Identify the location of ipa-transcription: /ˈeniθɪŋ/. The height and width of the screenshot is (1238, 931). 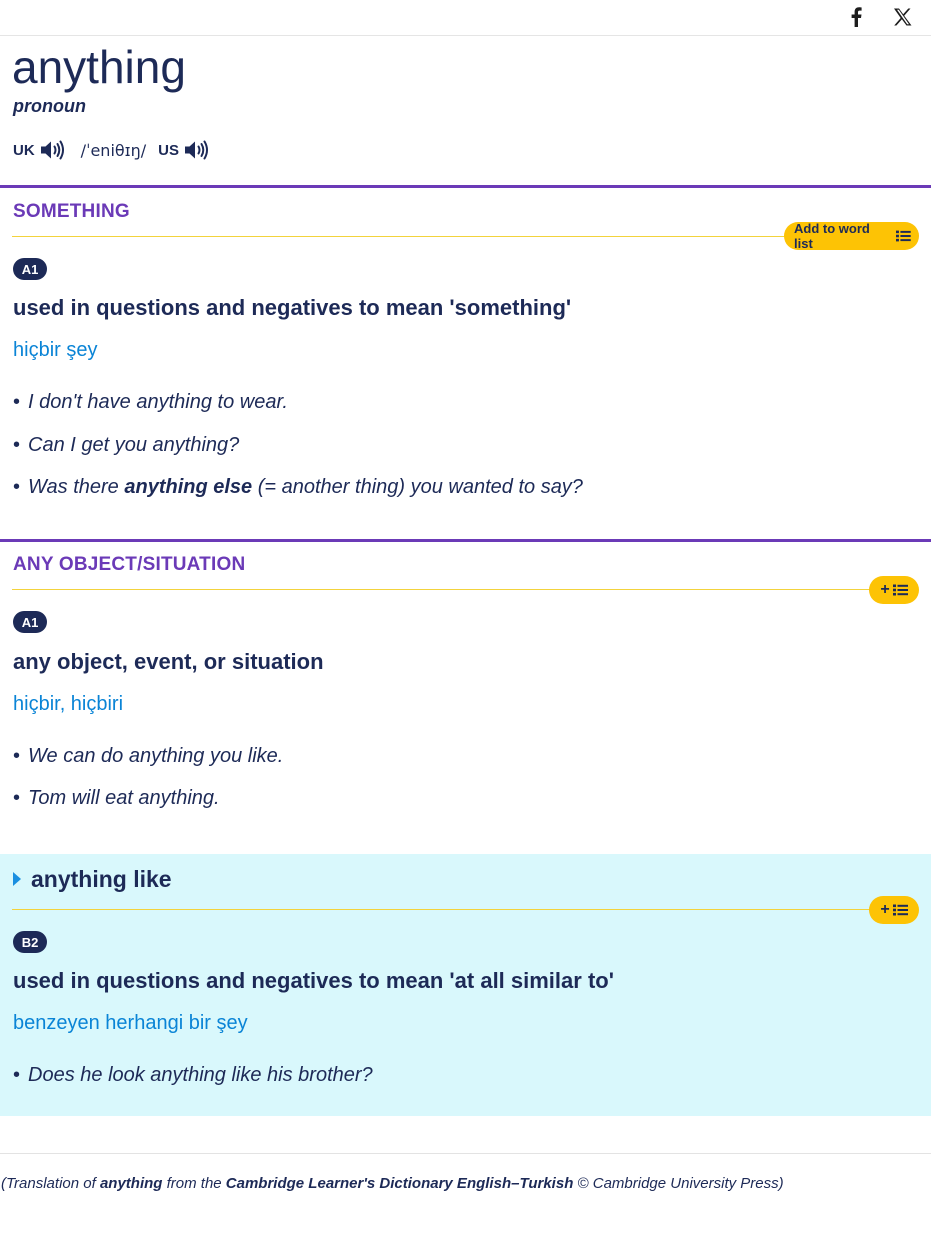
(113, 150).